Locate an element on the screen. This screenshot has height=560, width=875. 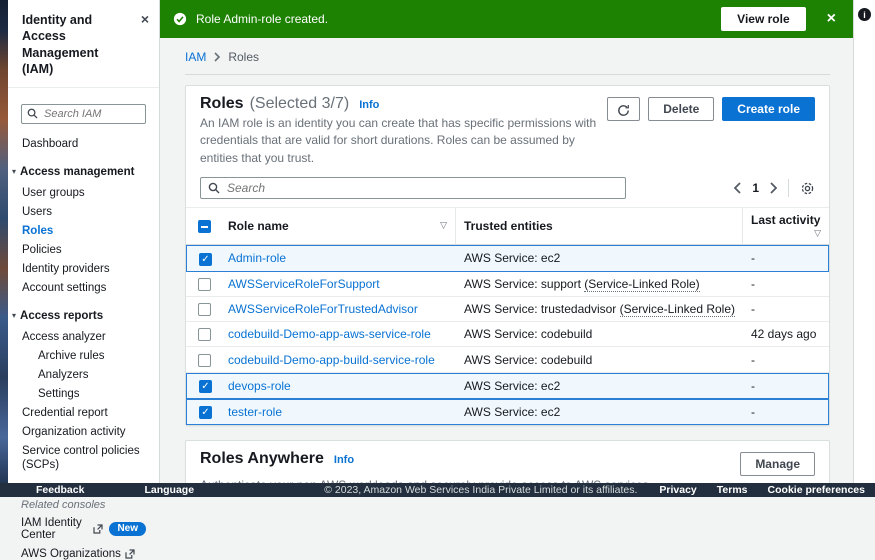
sidebar-search-input is located at coordinates (83, 114).